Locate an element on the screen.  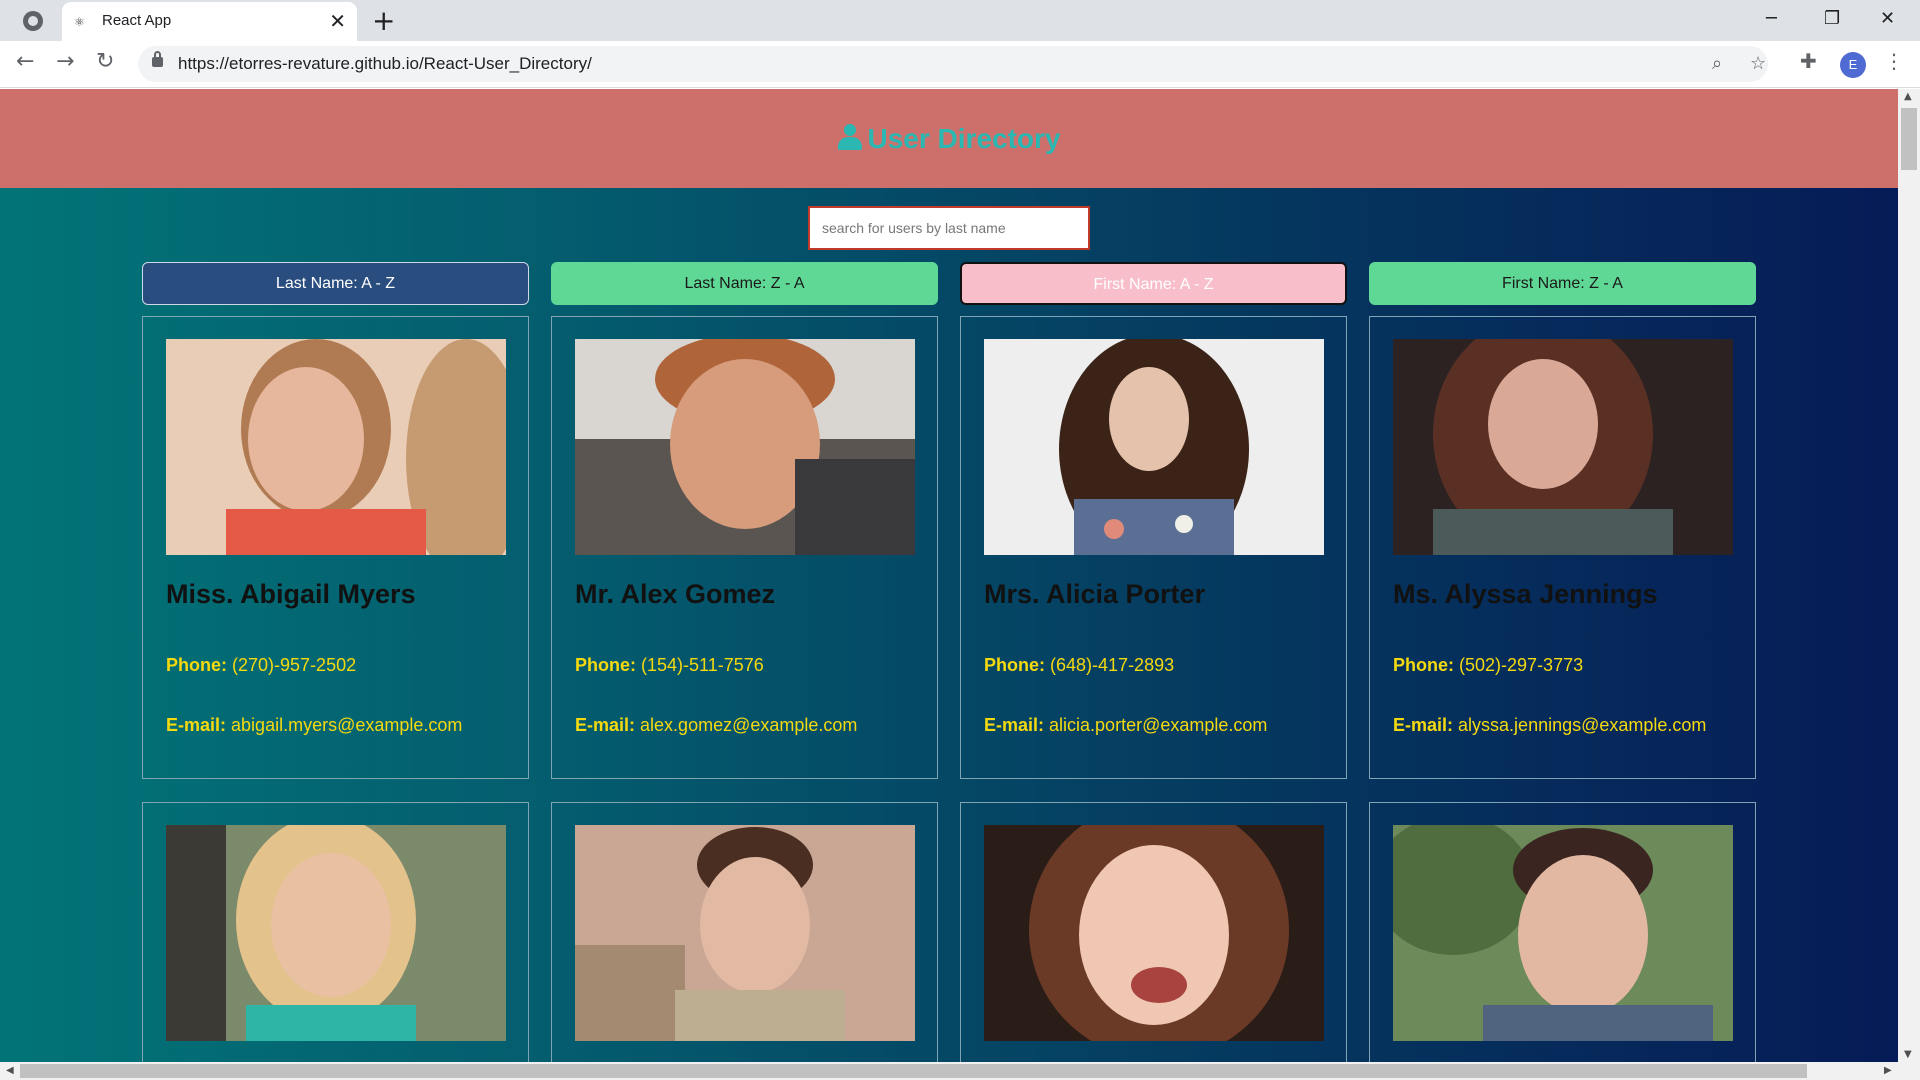
lock-icon is located at coordinates (157, 59).